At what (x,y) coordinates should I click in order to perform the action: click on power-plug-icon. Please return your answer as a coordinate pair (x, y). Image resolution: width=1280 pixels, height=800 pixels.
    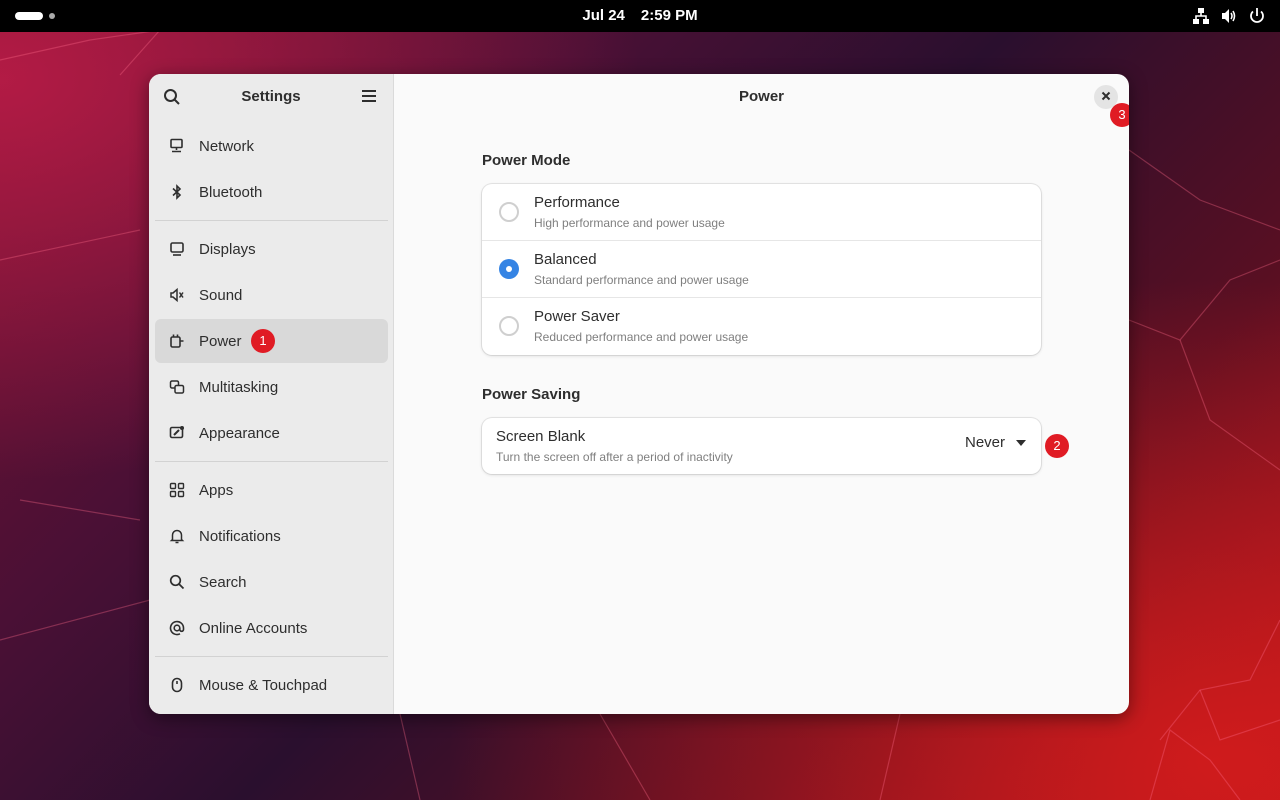
    Looking at the image, I should click on (177, 341).